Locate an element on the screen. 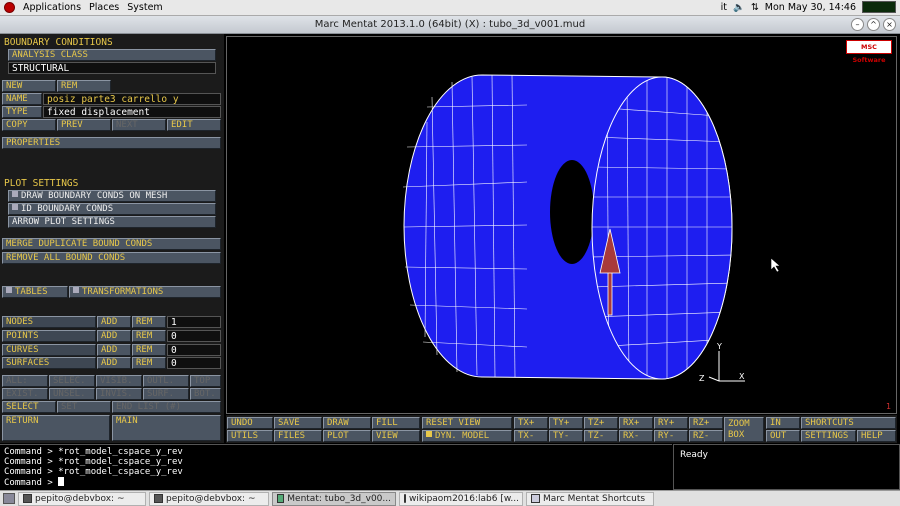 This screenshot has height=506, width=900. minimize-icon: – is located at coordinates (857, 24).